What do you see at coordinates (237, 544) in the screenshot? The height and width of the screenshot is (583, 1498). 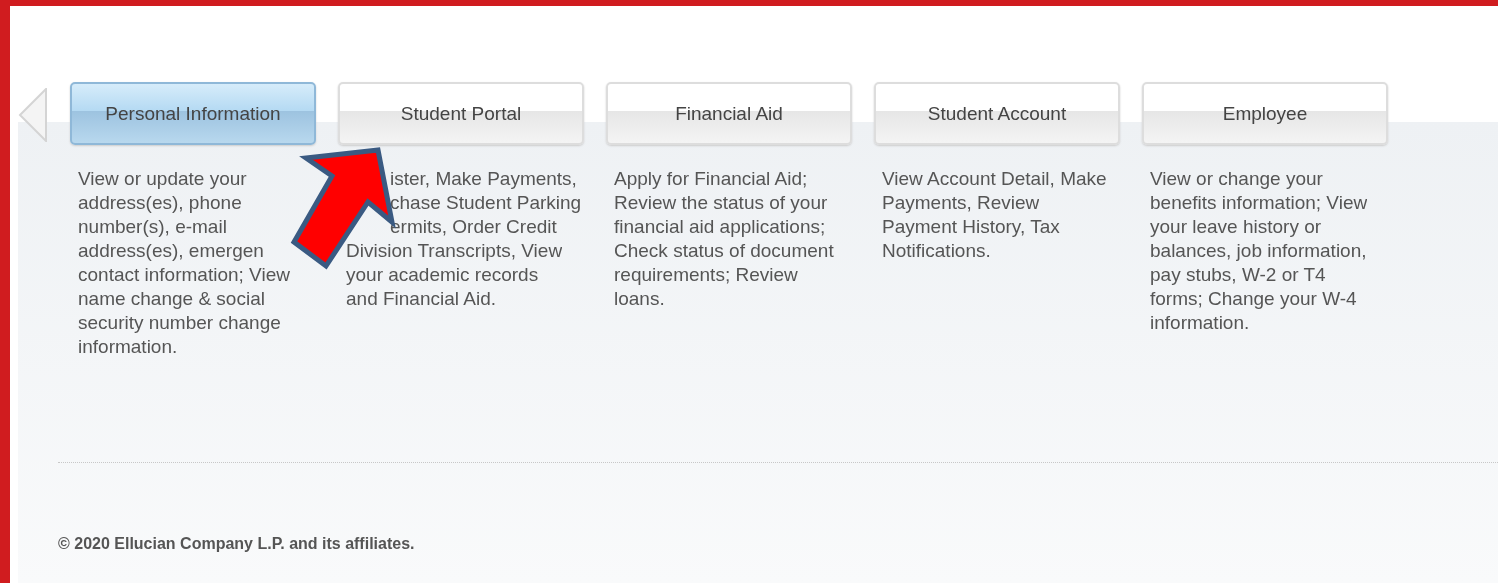 I see `copyright-text: © 2020 Ellucian Company L.P. and its affiliates.` at bounding box center [237, 544].